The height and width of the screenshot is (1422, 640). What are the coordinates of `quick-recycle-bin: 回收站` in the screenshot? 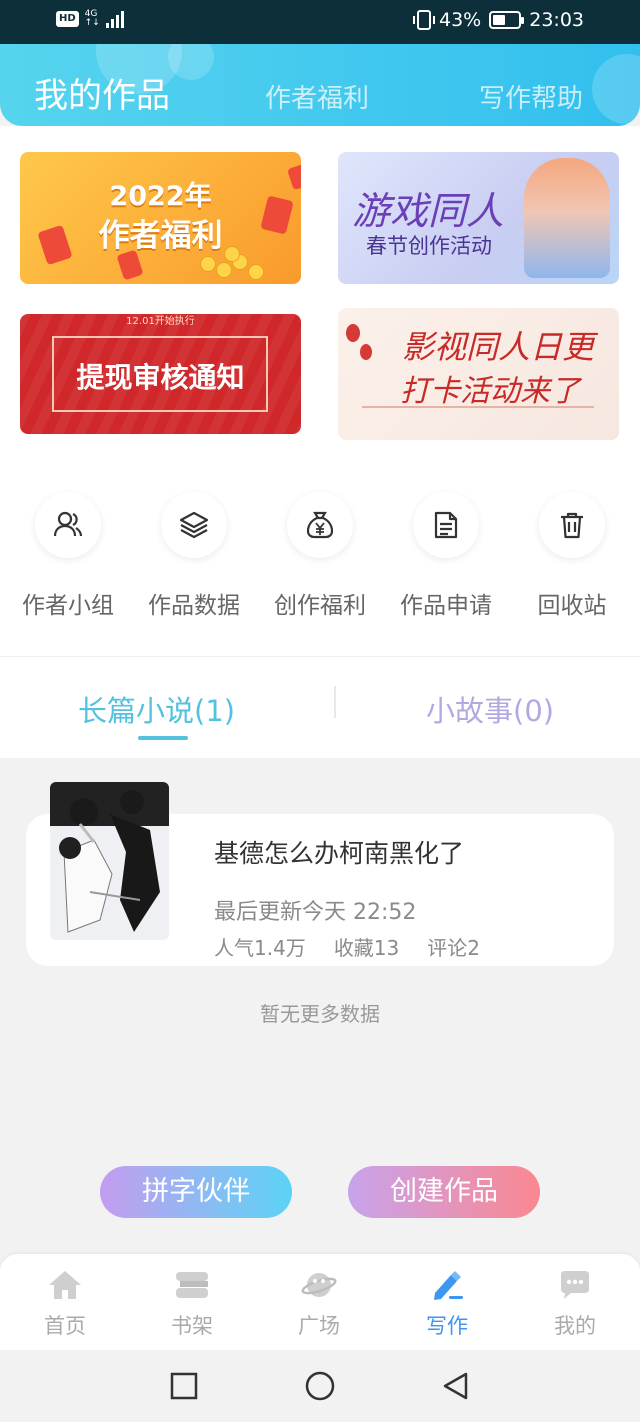 It's located at (572, 556).